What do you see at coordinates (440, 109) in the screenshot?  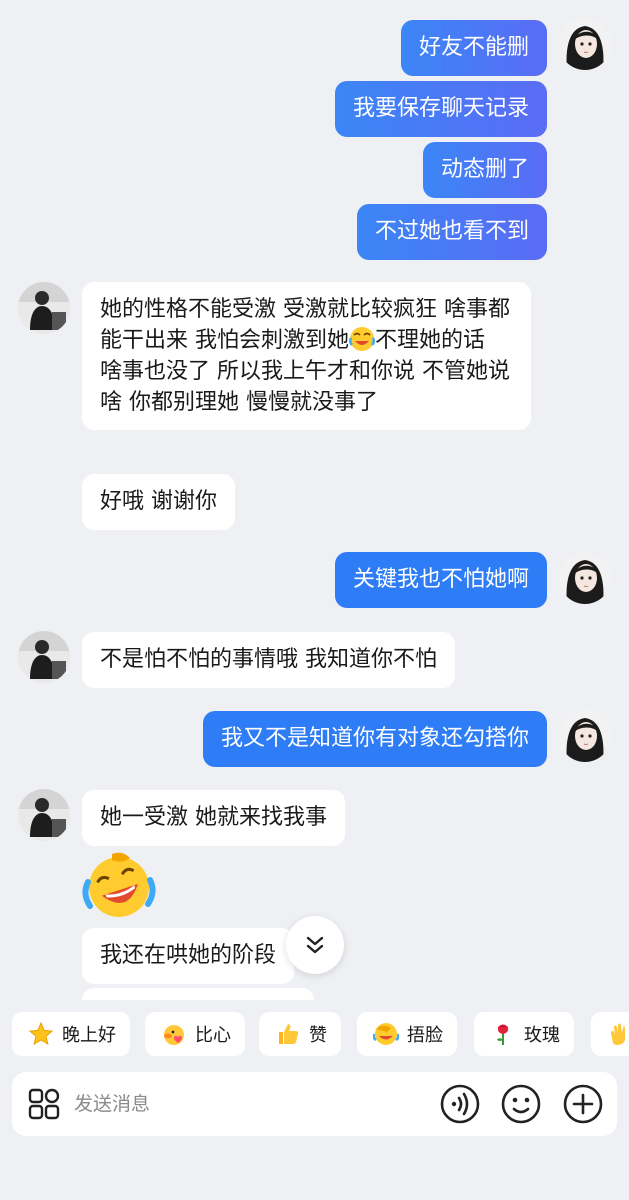 I see `outgoing-message: 我要保存聊天记录` at bounding box center [440, 109].